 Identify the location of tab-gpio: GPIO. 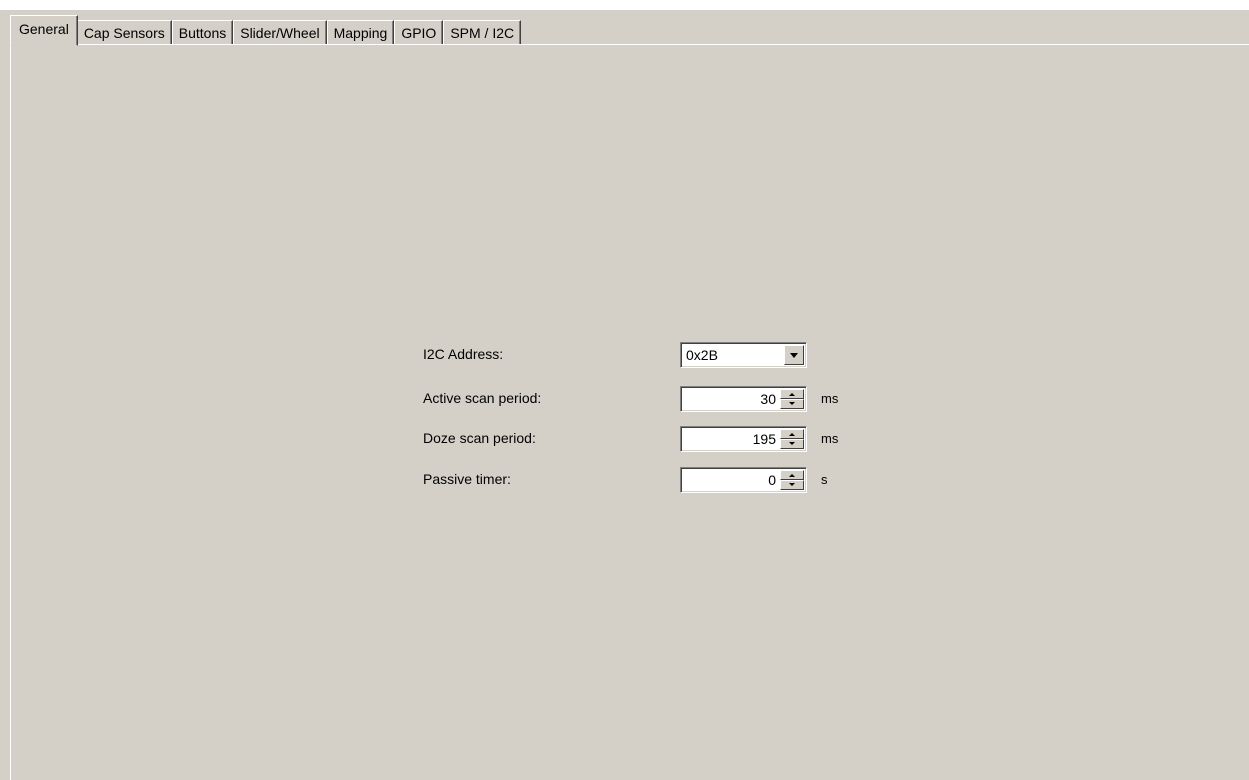
(419, 32).